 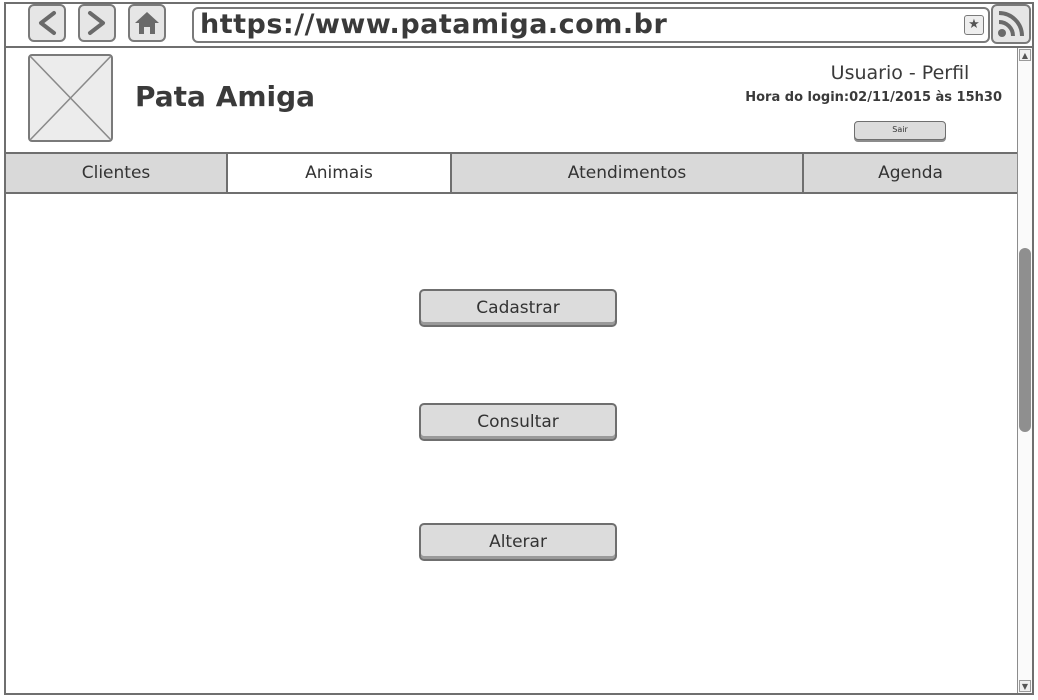 What do you see at coordinates (434, 24) in the screenshot?
I see `url-text: https://www.patamiga.com.br` at bounding box center [434, 24].